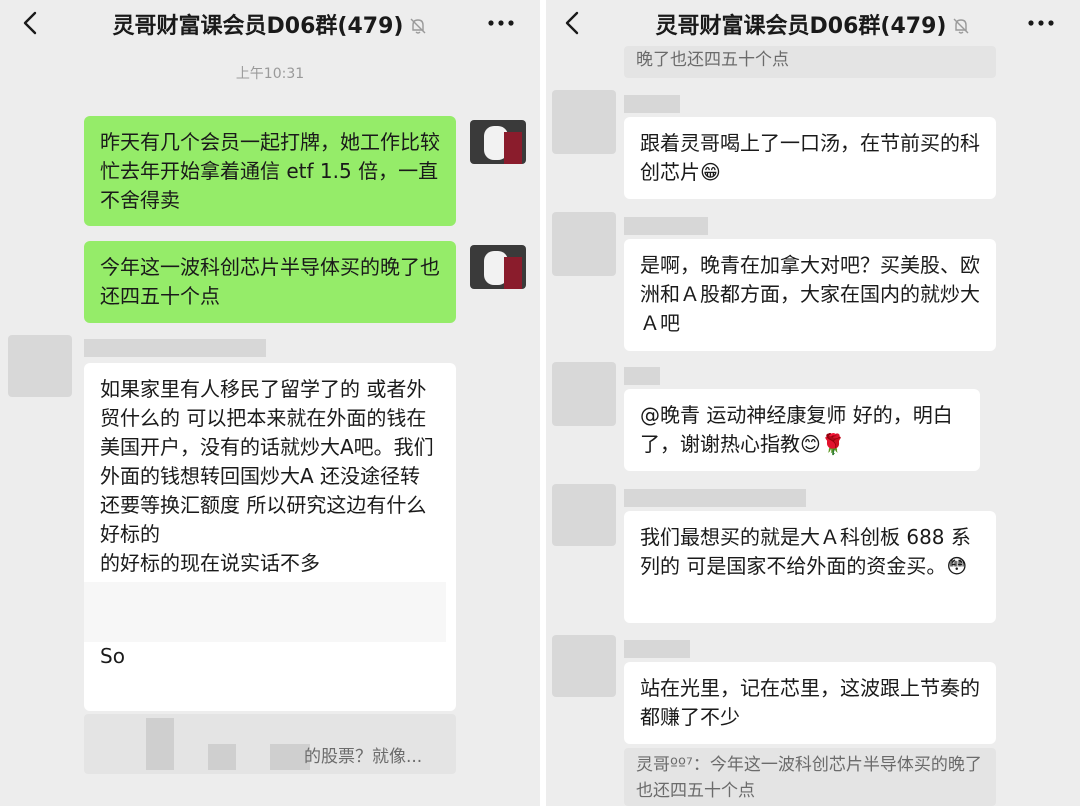 This screenshot has height=806, width=1080. I want to click on message-bubble-received: 站在光里，记在芯里，这波跟上节奏的都赚了不少, so click(810, 703).